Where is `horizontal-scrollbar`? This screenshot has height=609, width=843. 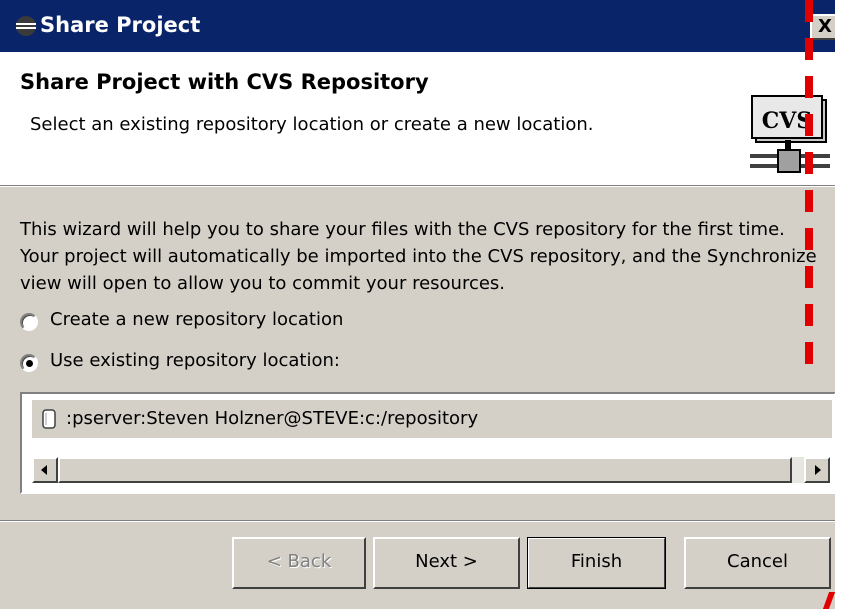
horizontal-scrollbar is located at coordinates (431, 470).